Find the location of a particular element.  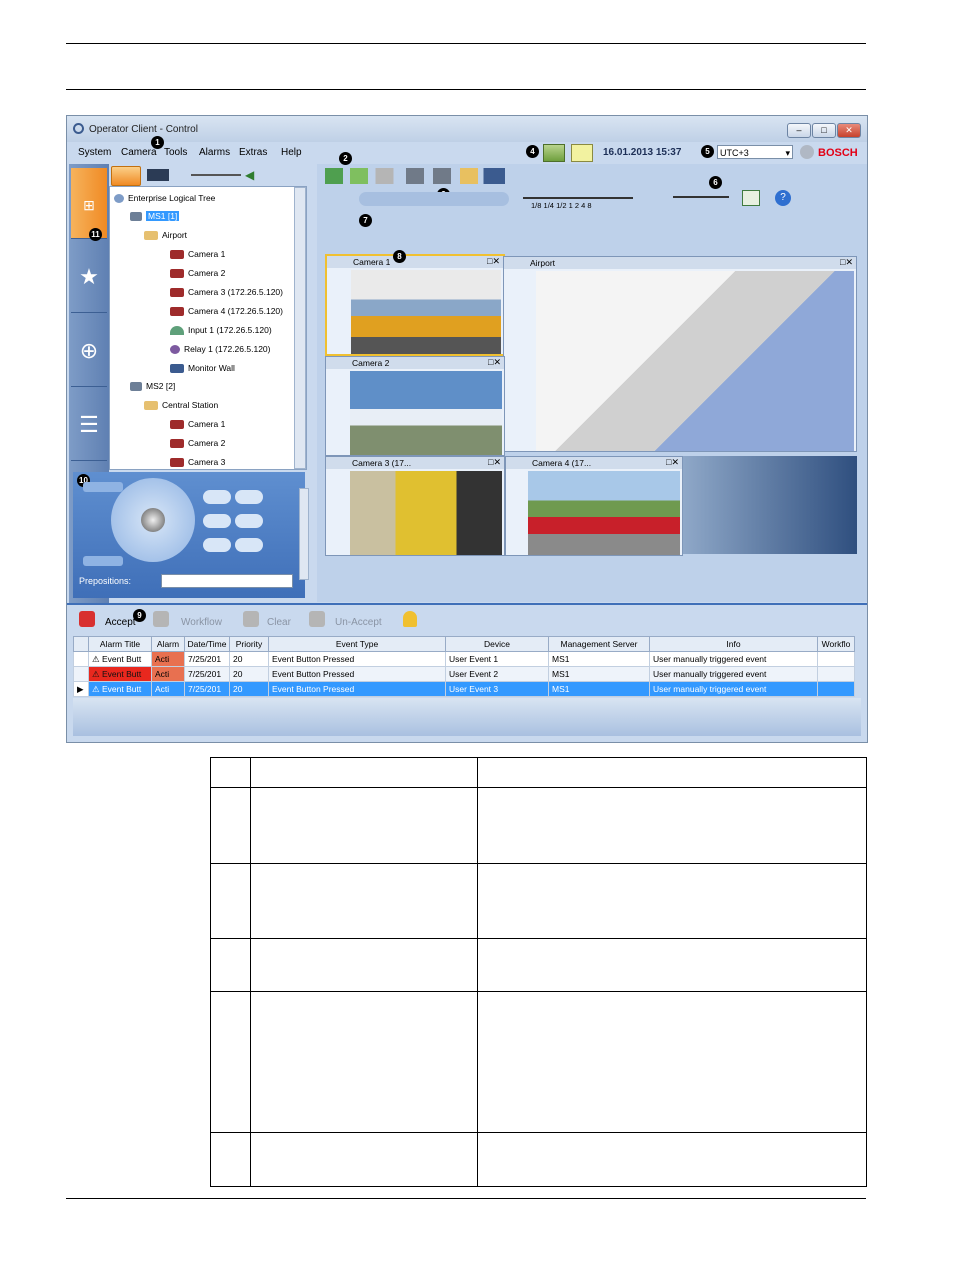

tab-logical-tree: ⊞ is located at coordinates (89, 203).